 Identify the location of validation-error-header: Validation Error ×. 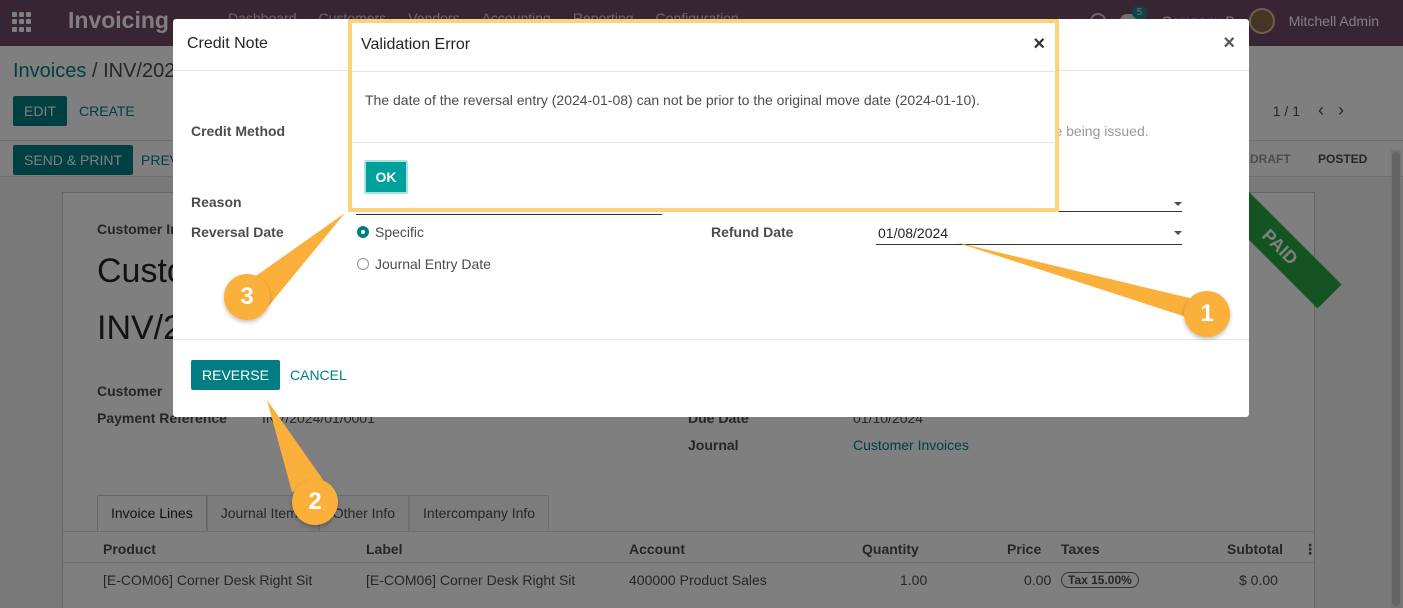
(703, 47).